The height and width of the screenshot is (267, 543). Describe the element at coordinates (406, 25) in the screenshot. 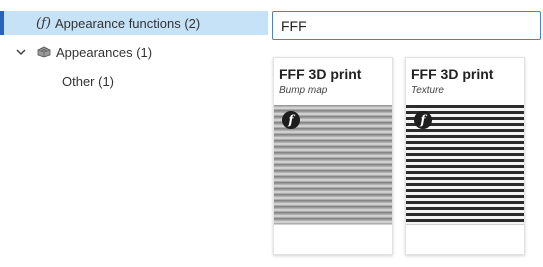

I see `search-input` at that location.